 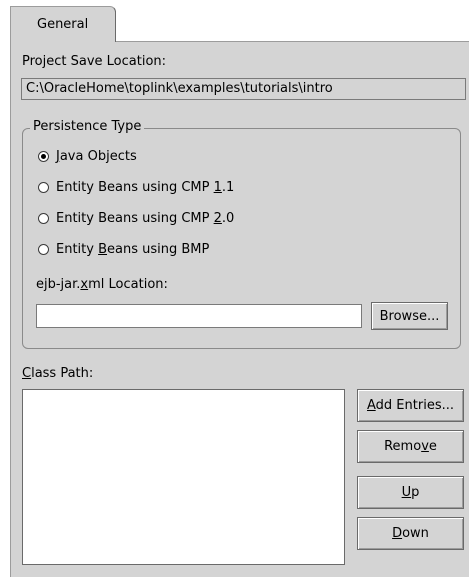 I want to click on tab-general-label: General, so click(x=63, y=24).